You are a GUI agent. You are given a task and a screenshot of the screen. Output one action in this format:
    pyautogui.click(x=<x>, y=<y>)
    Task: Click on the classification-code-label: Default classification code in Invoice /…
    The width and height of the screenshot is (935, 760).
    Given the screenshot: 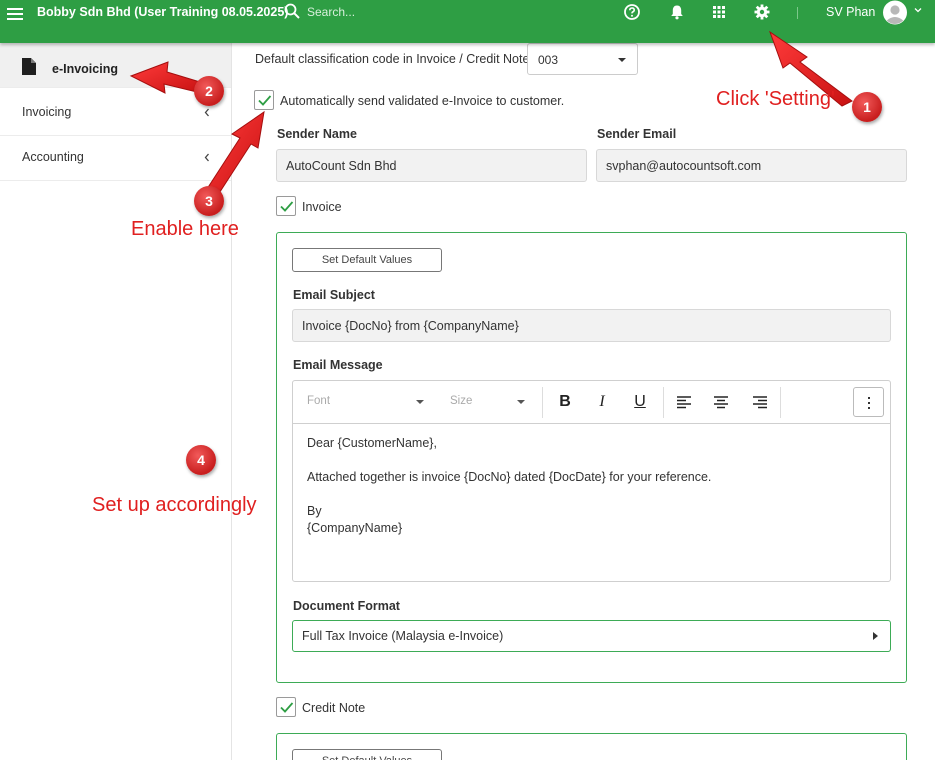 What is the action you would take?
    pyautogui.click(x=392, y=59)
    